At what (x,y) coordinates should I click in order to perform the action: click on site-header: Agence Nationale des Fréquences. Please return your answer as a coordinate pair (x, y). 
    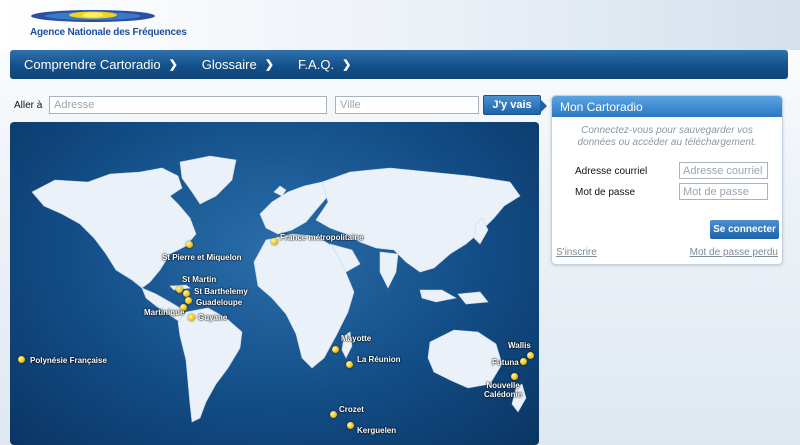
    Looking at the image, I should click on (400, 25).